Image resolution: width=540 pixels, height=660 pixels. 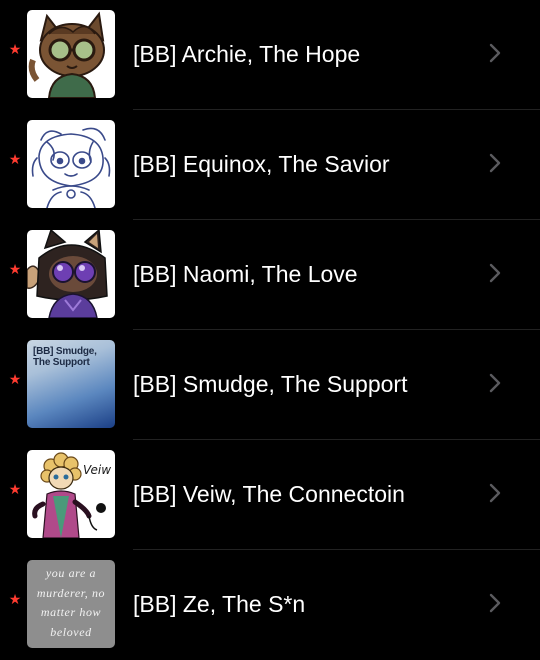 I want to click on veiw-art-image: Veiw, so click(x=71, y=494).